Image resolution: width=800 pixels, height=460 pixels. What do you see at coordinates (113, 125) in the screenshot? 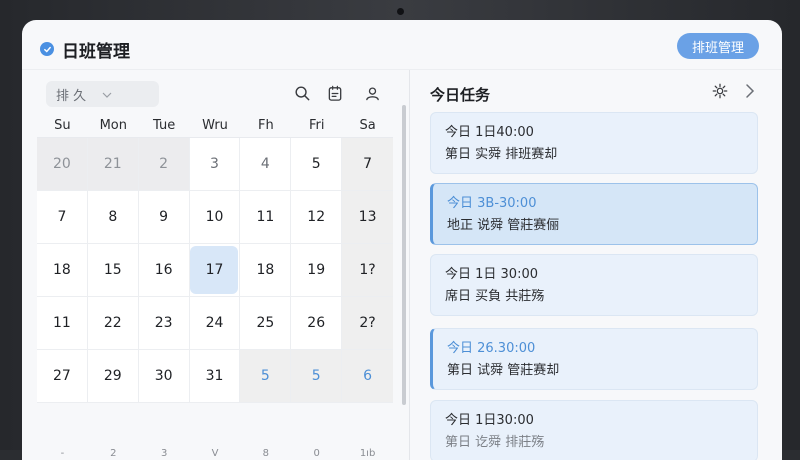
I see `weekday-label: Mon` at bounding box center [113, 125].